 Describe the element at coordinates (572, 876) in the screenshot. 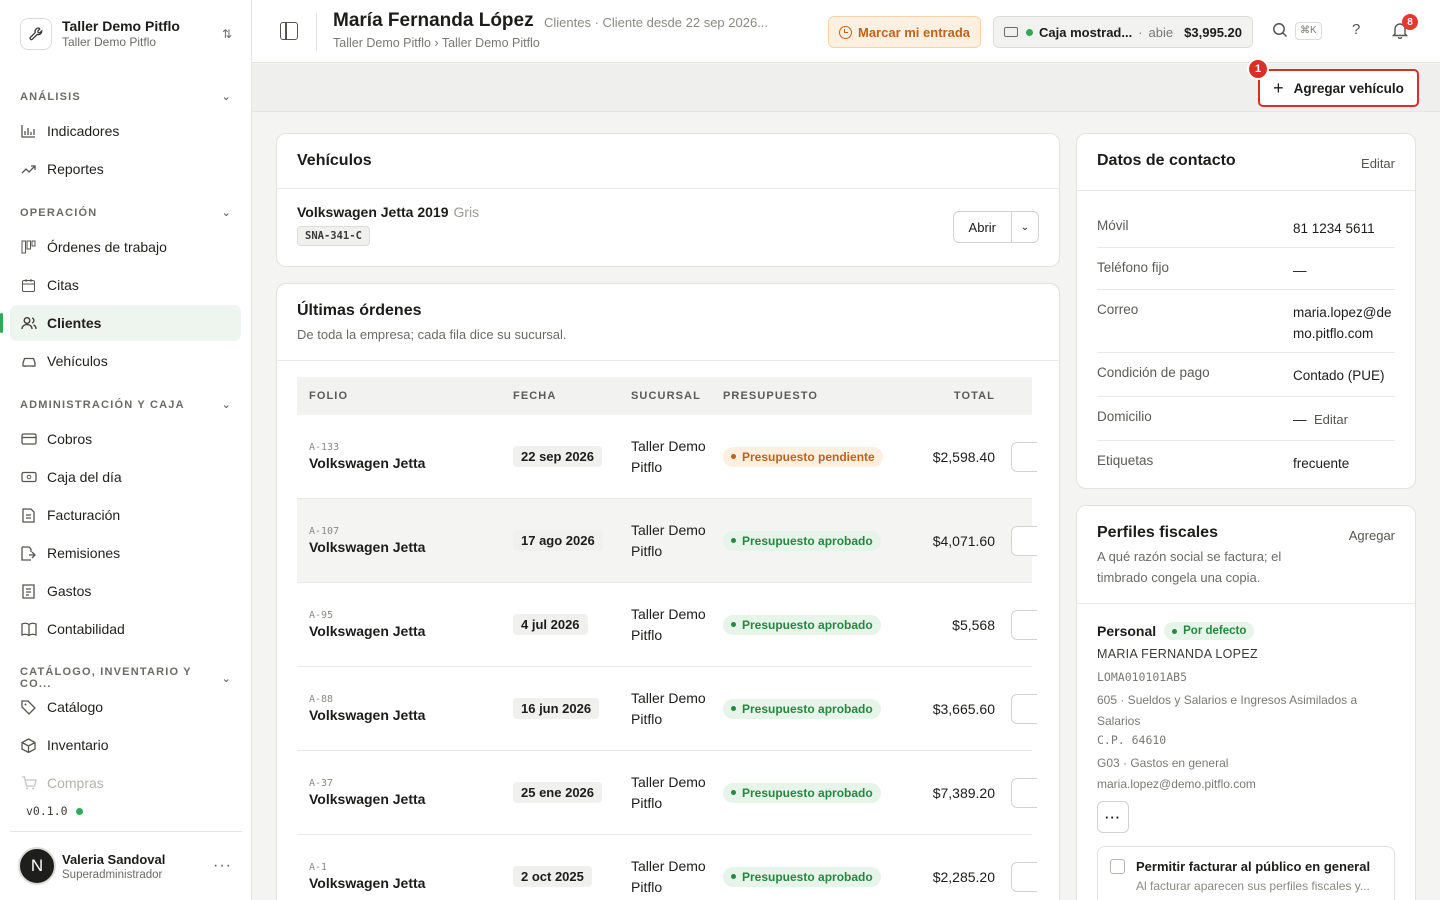

I see `date-cell: 2 oct 2025` at that location.